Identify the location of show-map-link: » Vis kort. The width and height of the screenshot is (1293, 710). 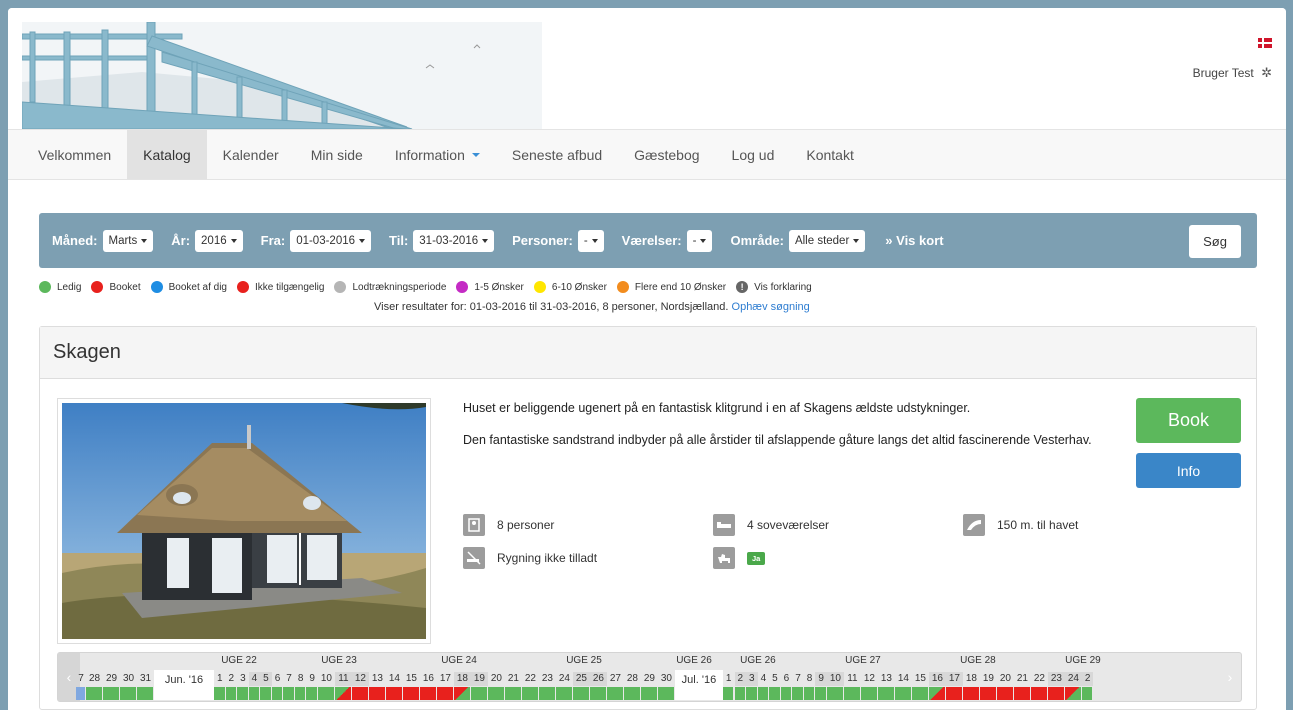
(914, 240).